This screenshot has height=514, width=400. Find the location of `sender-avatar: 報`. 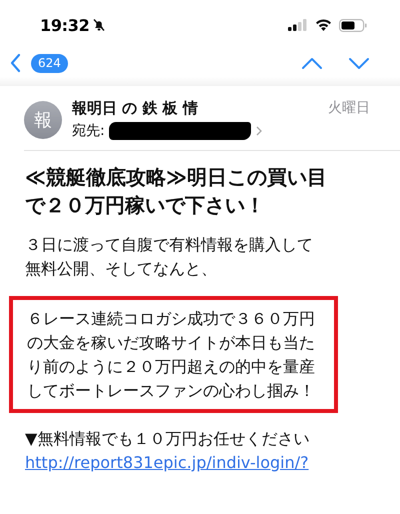

sender-avatar: 報 is located at coordinates (43, 119).